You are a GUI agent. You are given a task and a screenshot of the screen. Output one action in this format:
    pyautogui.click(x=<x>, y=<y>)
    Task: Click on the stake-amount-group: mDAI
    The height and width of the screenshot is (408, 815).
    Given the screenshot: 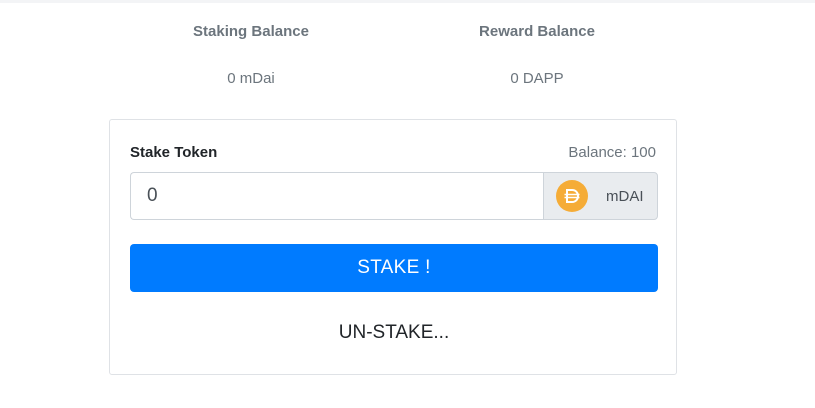 What is the action you would take?
    pyautogui.click(x=394, y=196)
    